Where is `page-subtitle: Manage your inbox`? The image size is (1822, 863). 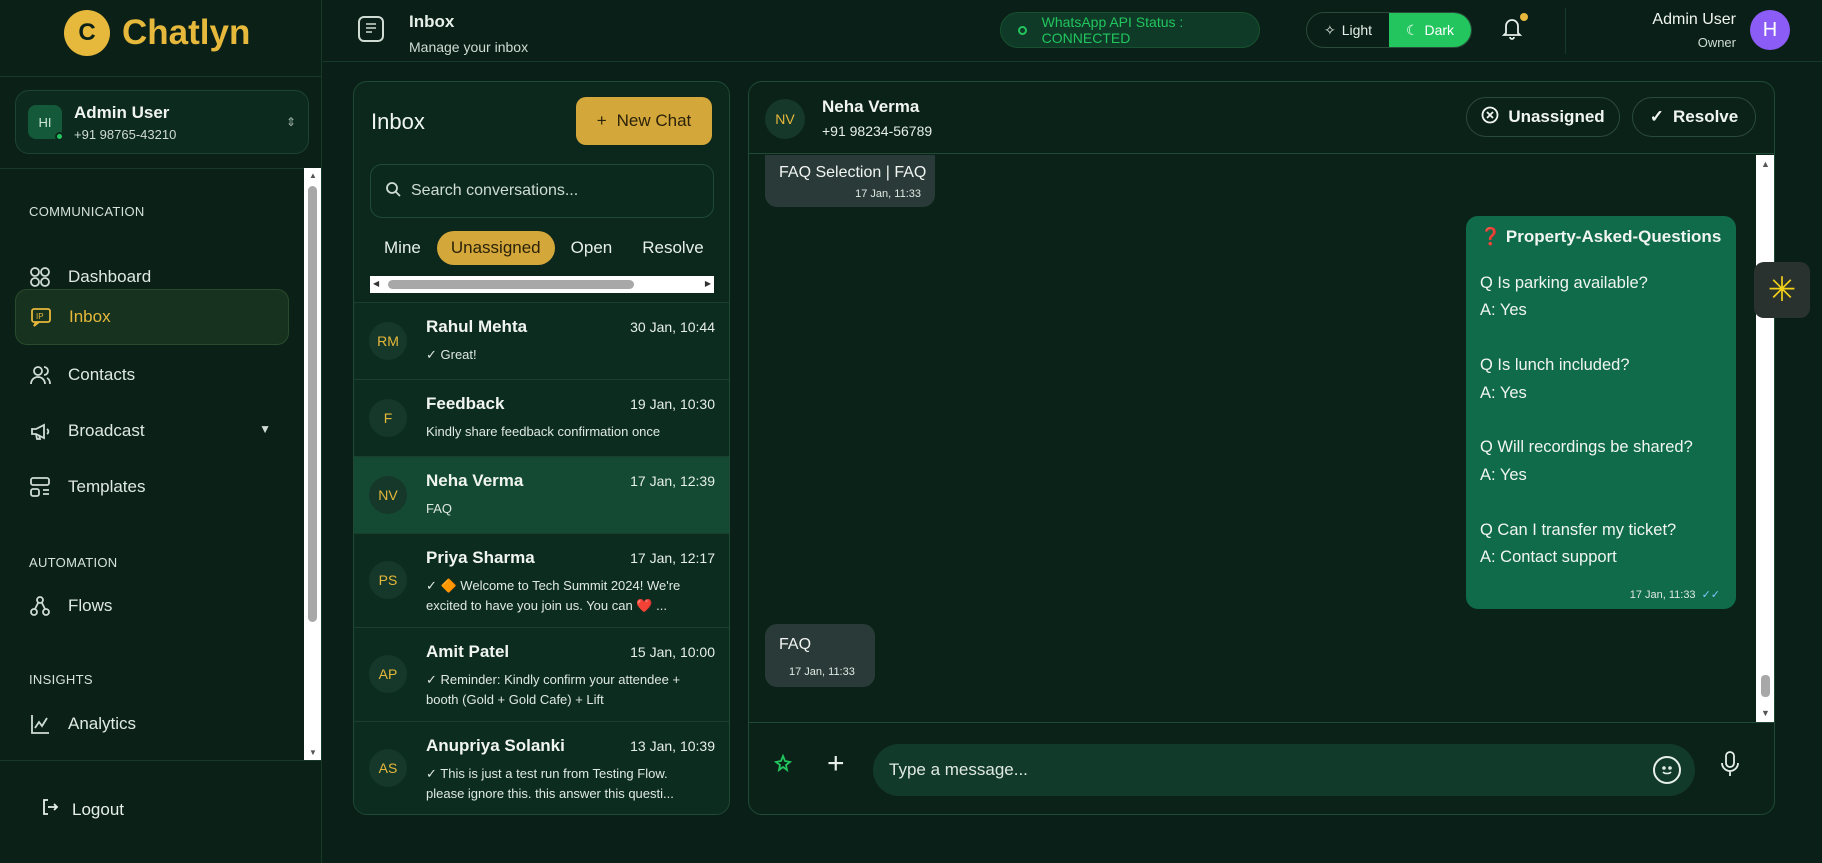 page-subtitle: Manage your inbox is located at coordinates (469, 47).